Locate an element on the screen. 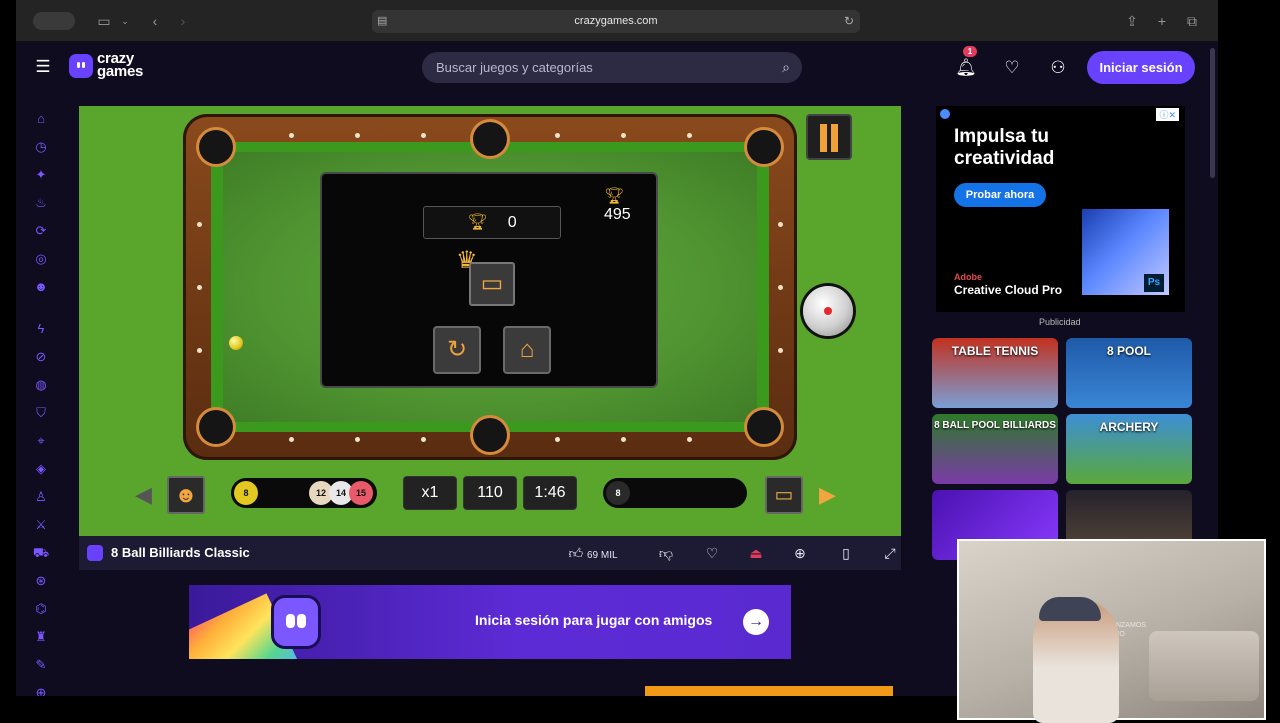  game-thumbnail: ARCHERY is located at coordinates (1129, 449).